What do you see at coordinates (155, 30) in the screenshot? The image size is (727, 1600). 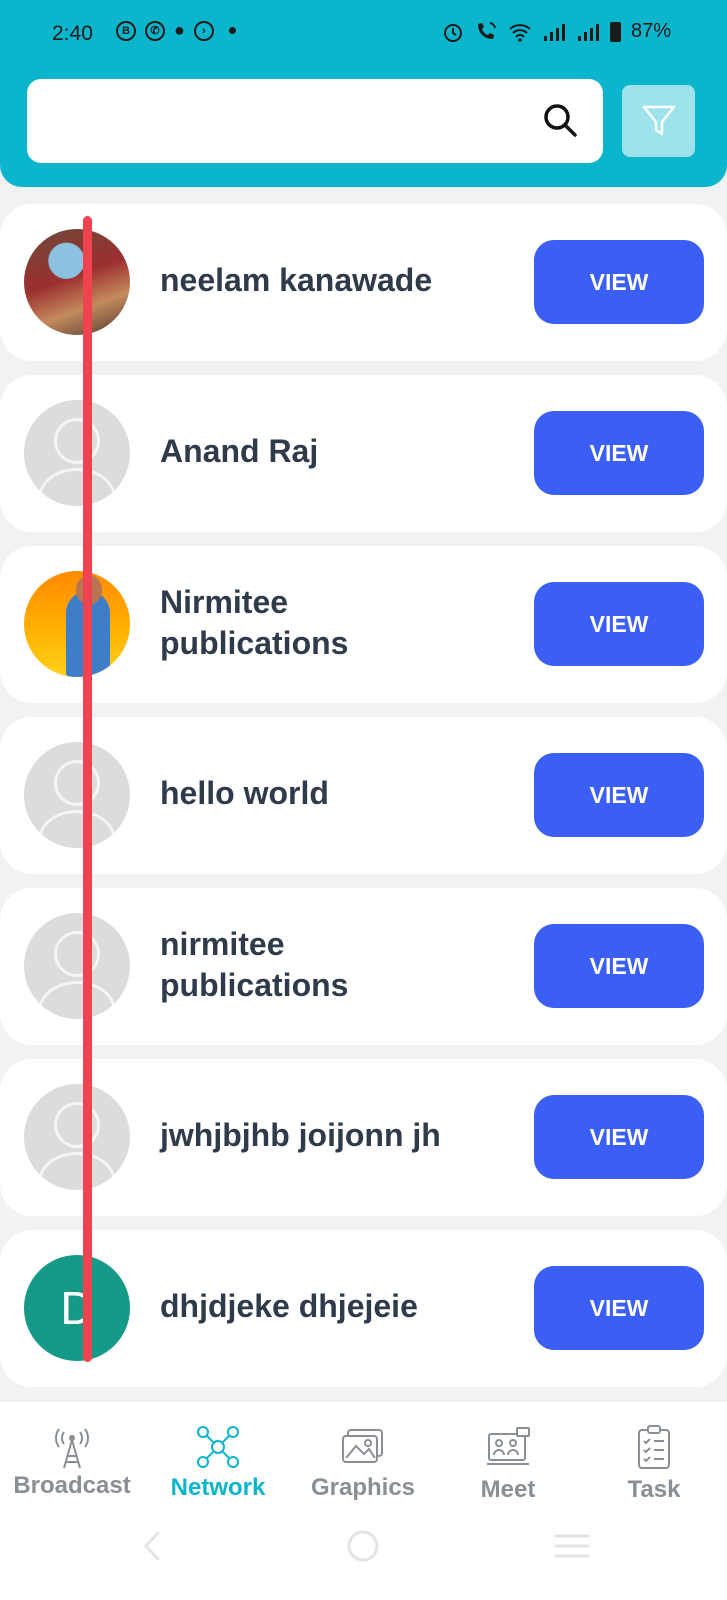 I see `whatsapp-icon: ✆` at bounding box center [155, 30].